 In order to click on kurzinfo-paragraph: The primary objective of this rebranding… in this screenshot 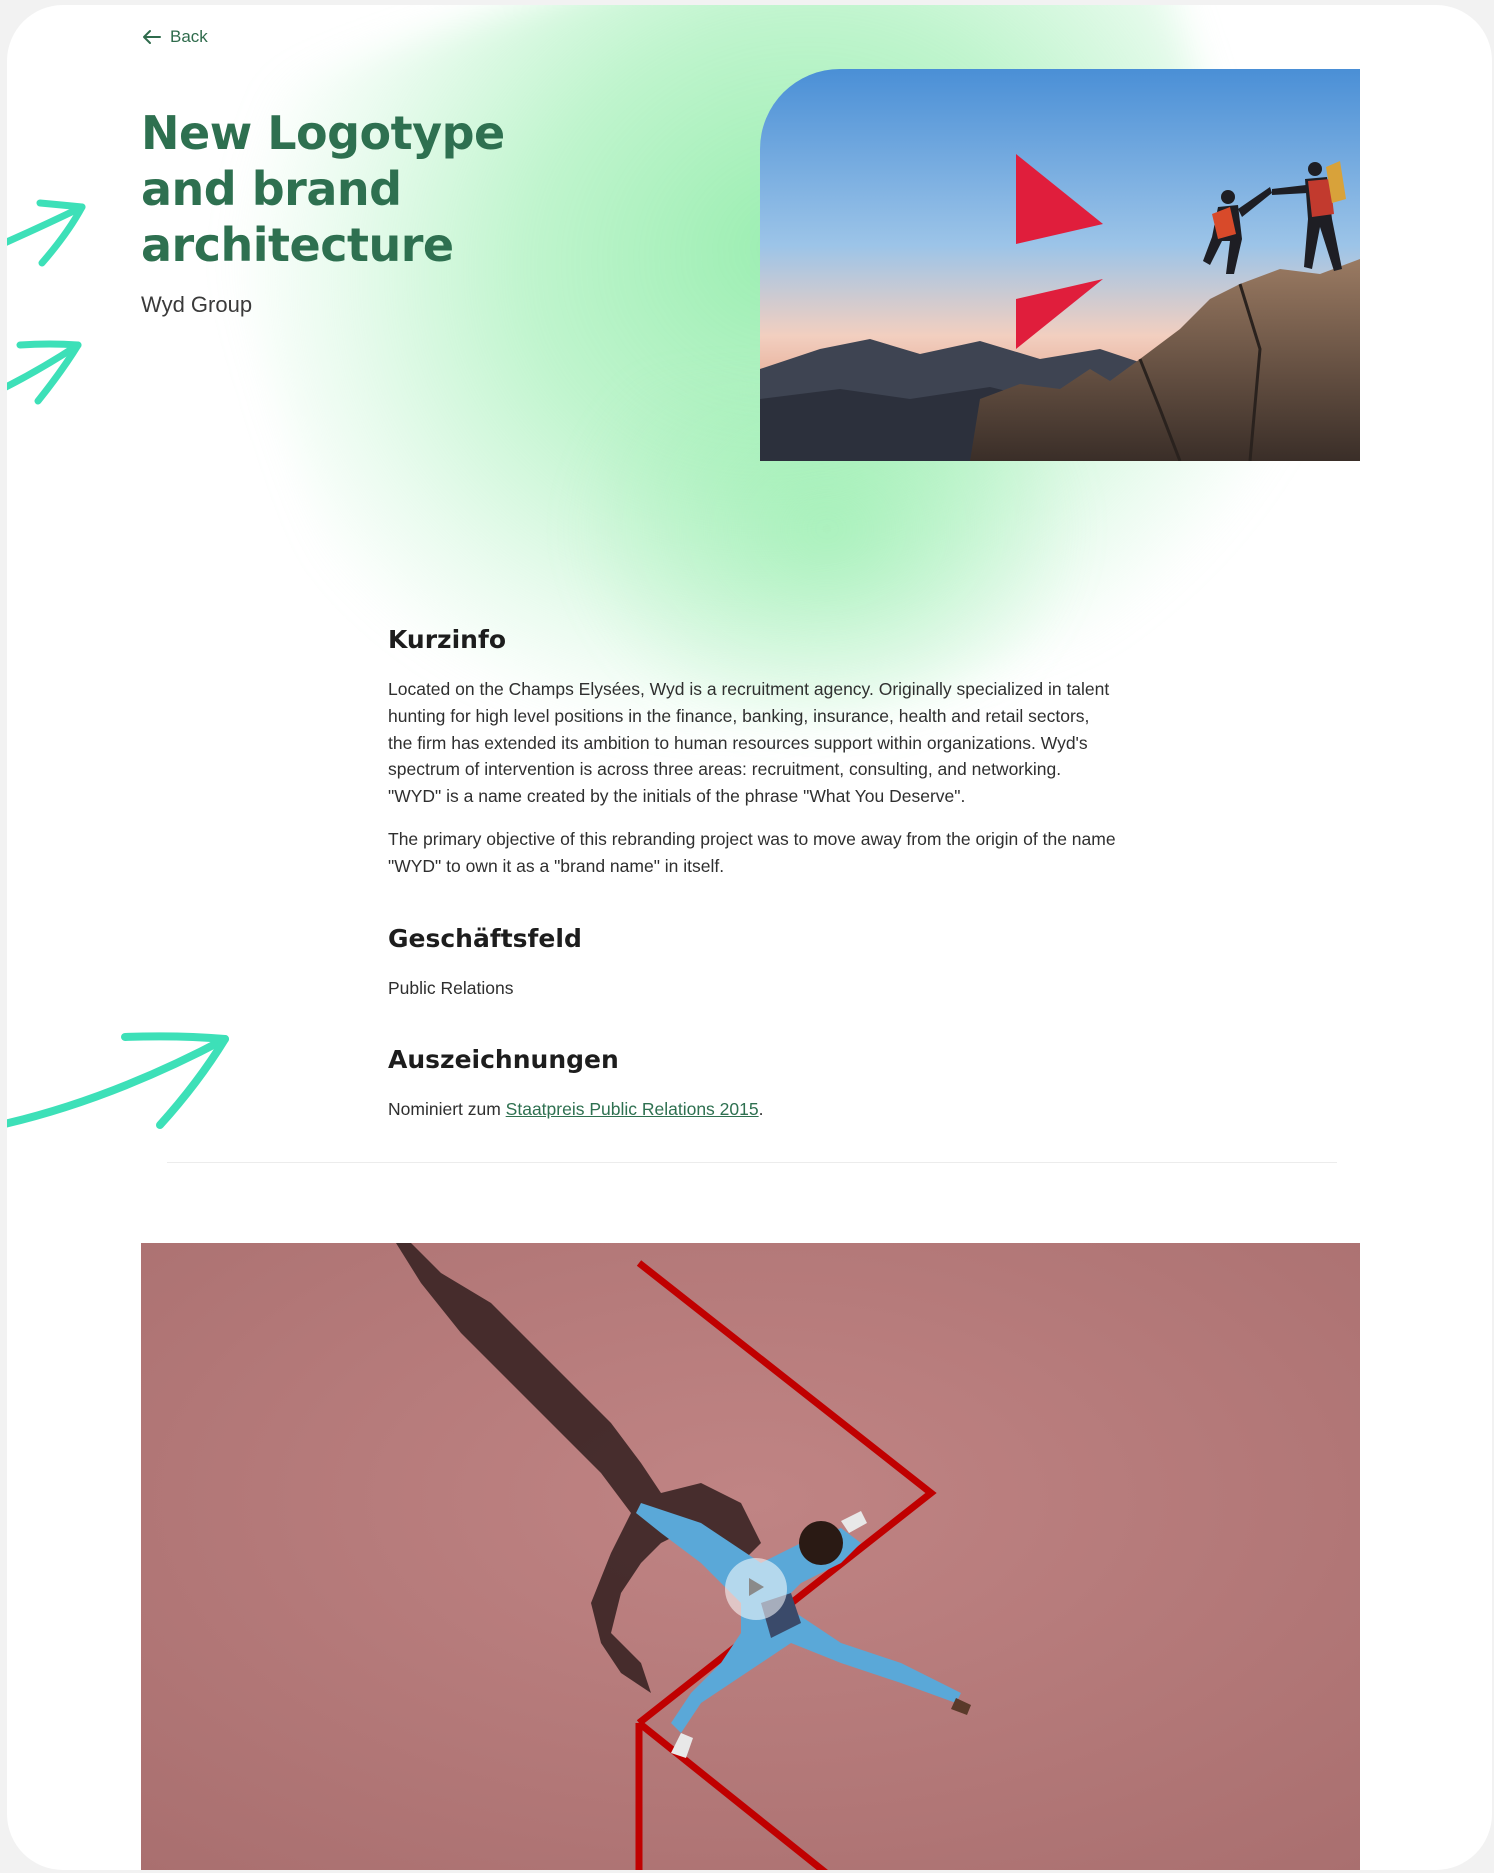, I will do `click(752, 852)`.